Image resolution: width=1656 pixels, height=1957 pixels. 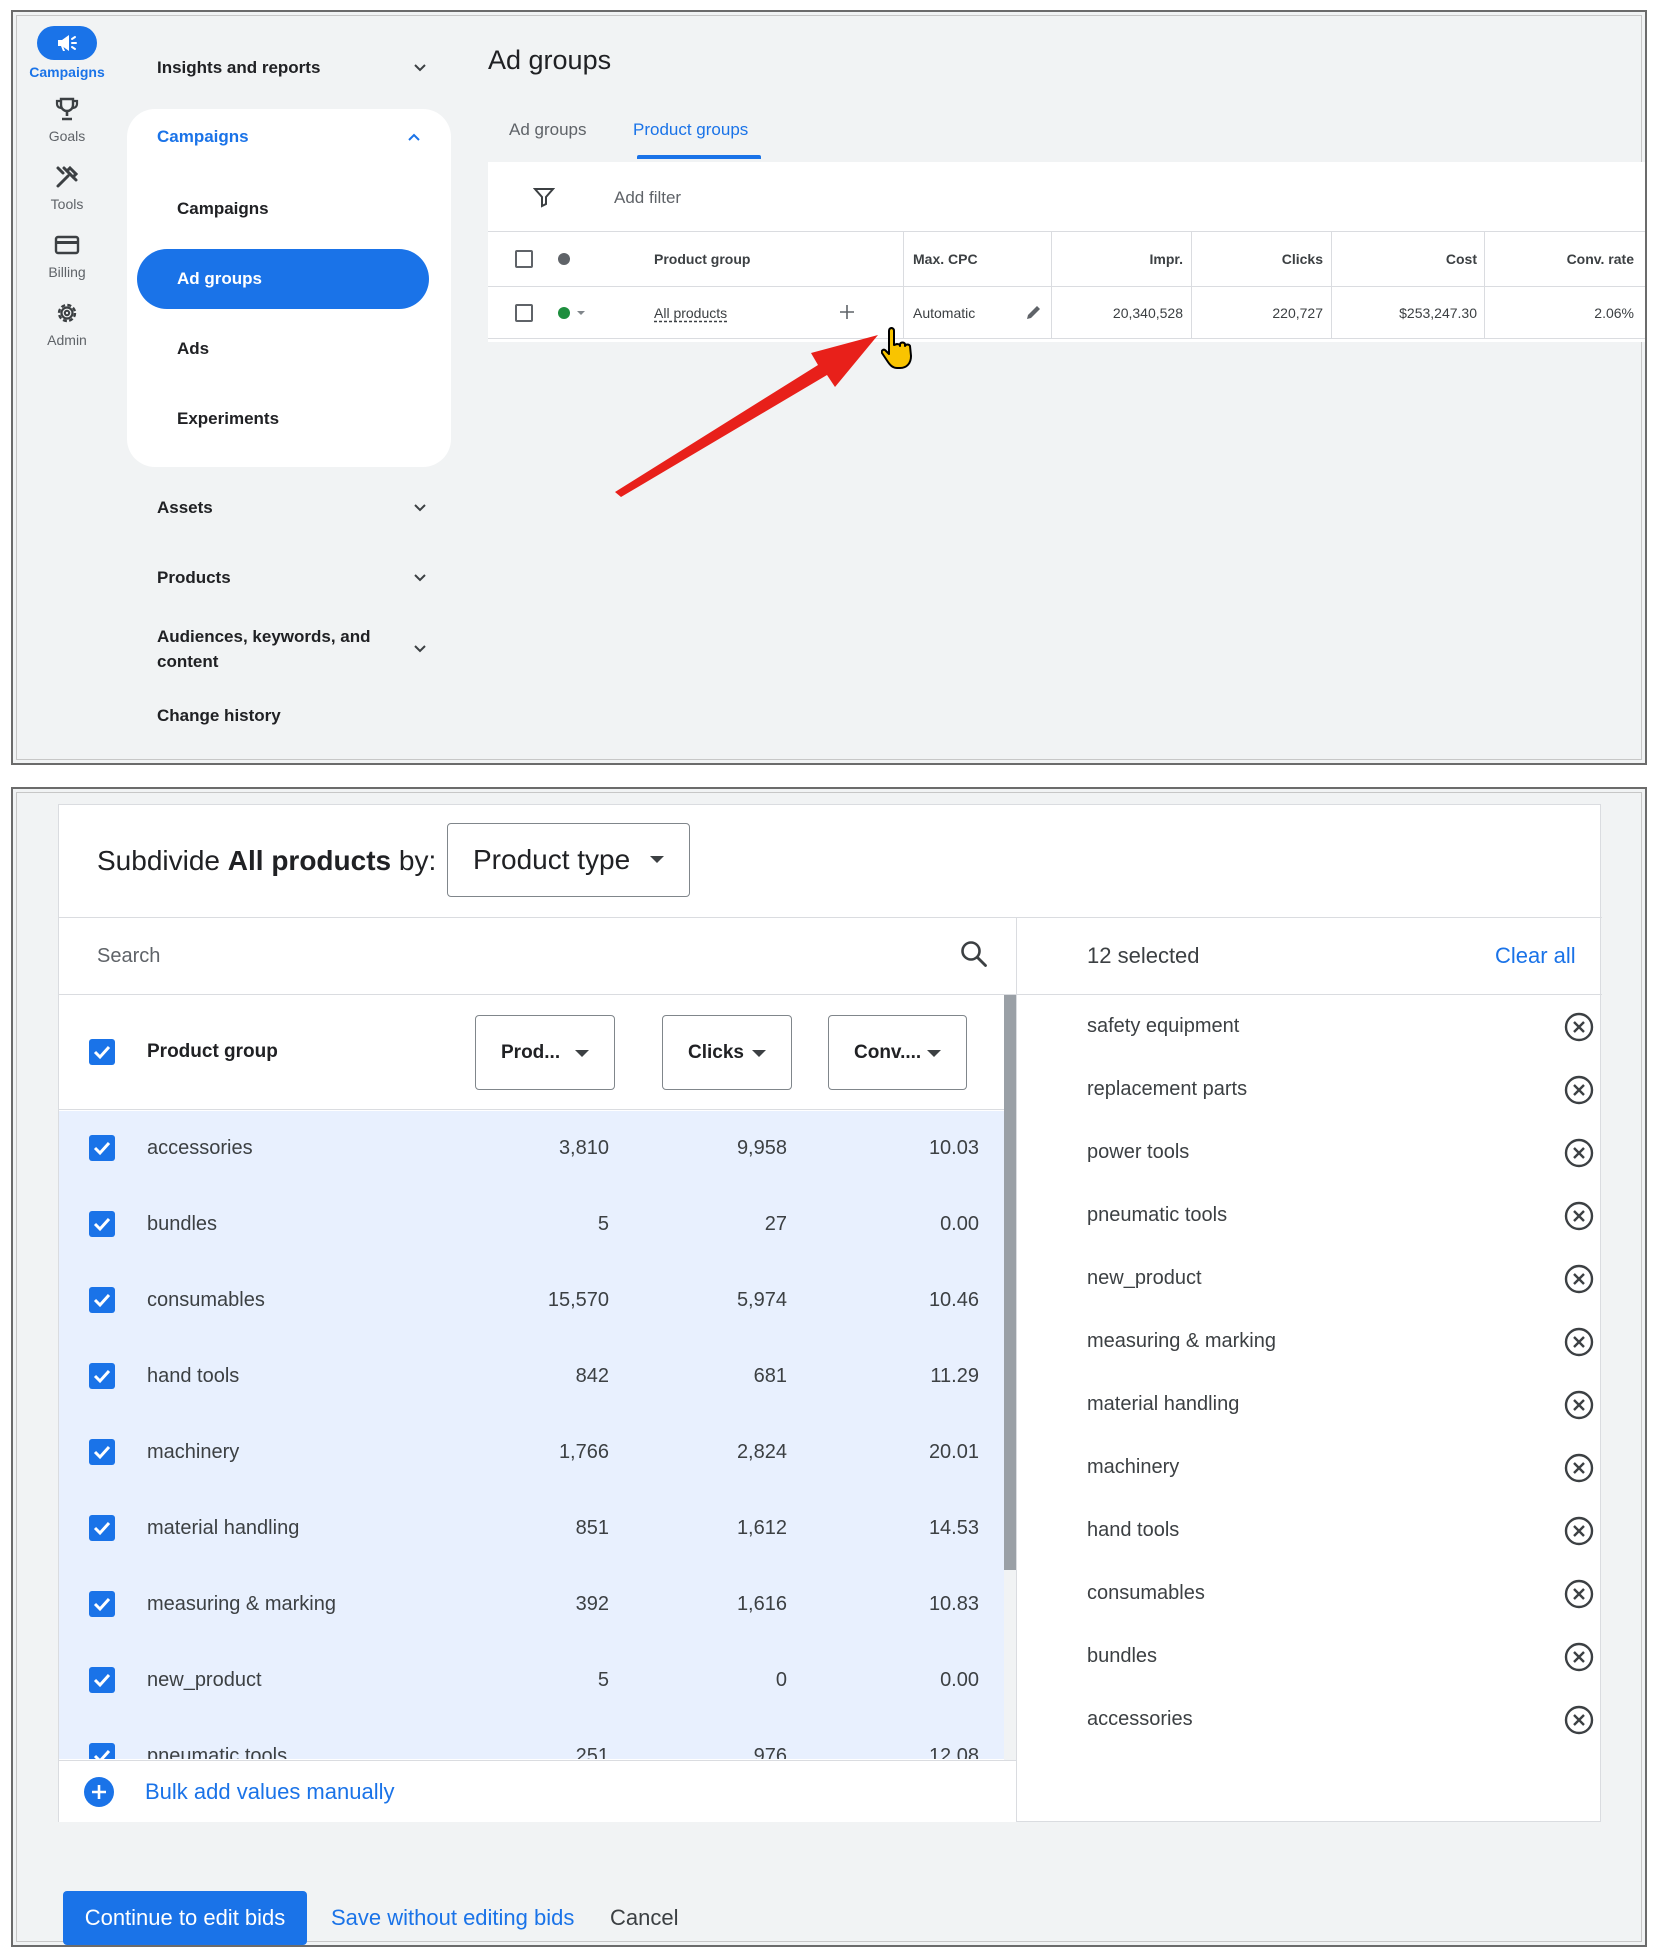 I want to click on cancel-button: Cancel, so click(x=644, y=1918).